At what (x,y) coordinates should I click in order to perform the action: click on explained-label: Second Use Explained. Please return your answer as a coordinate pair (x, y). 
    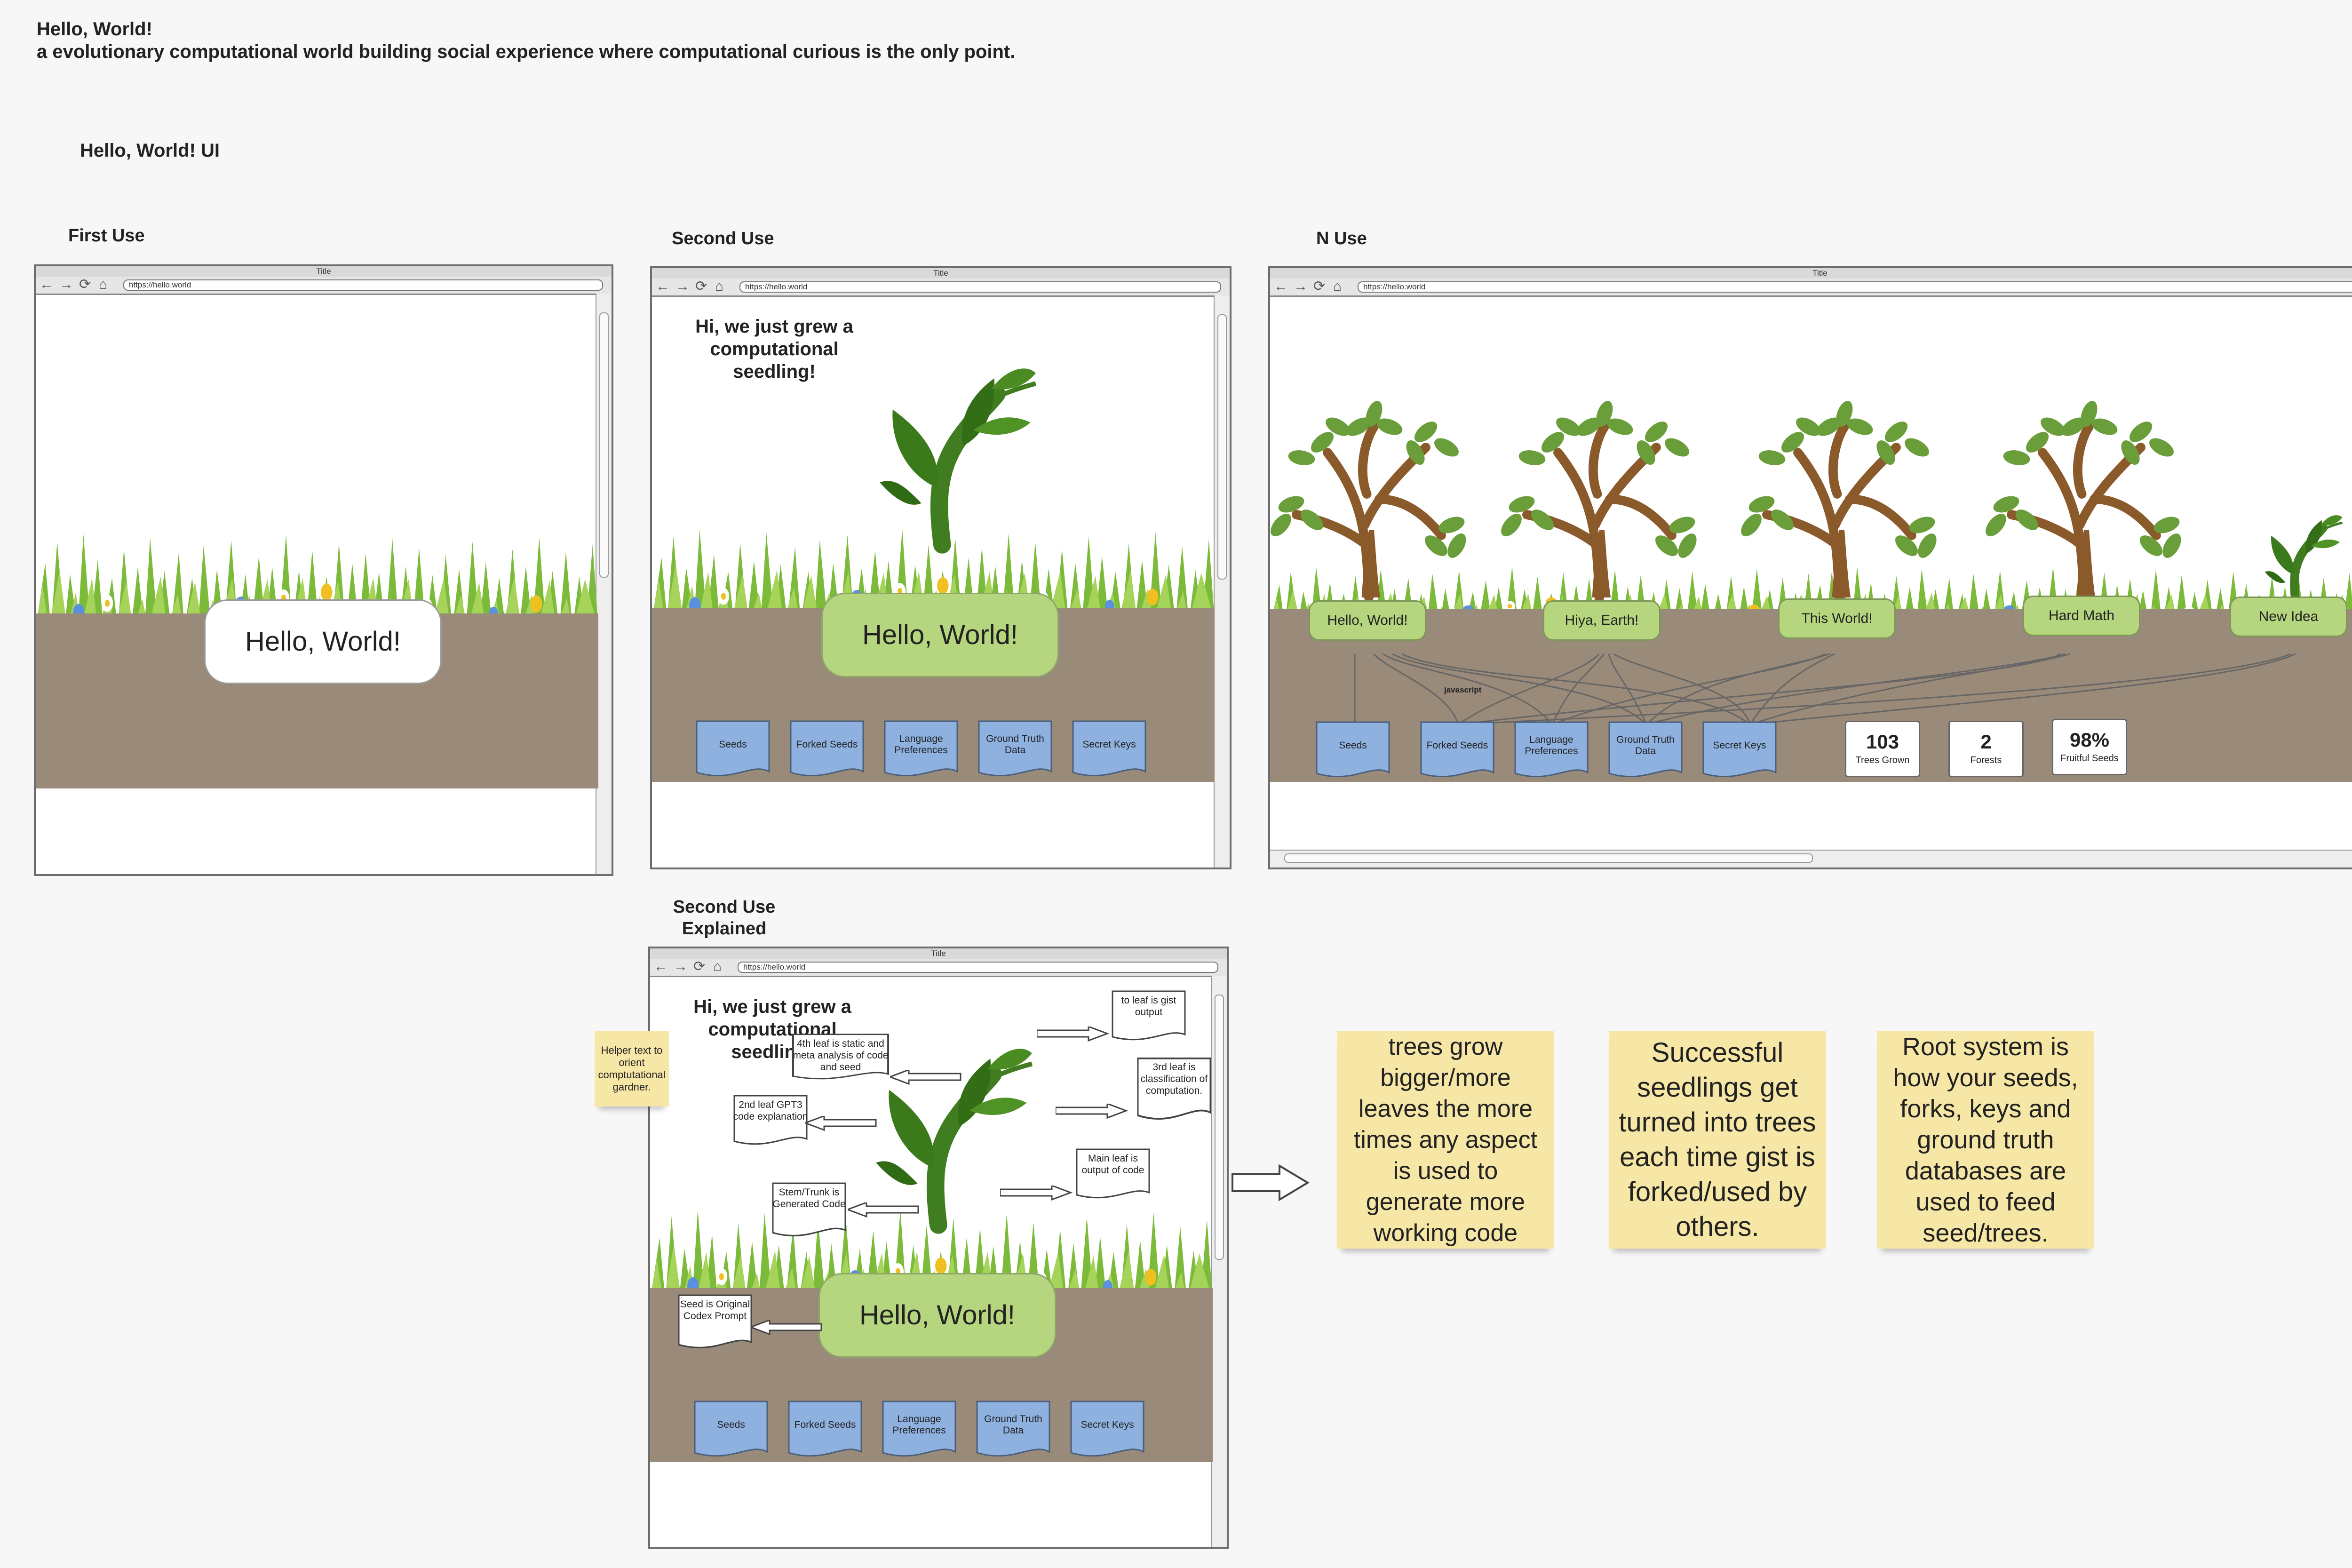
    Looking at the image, I should click on (724, 917).